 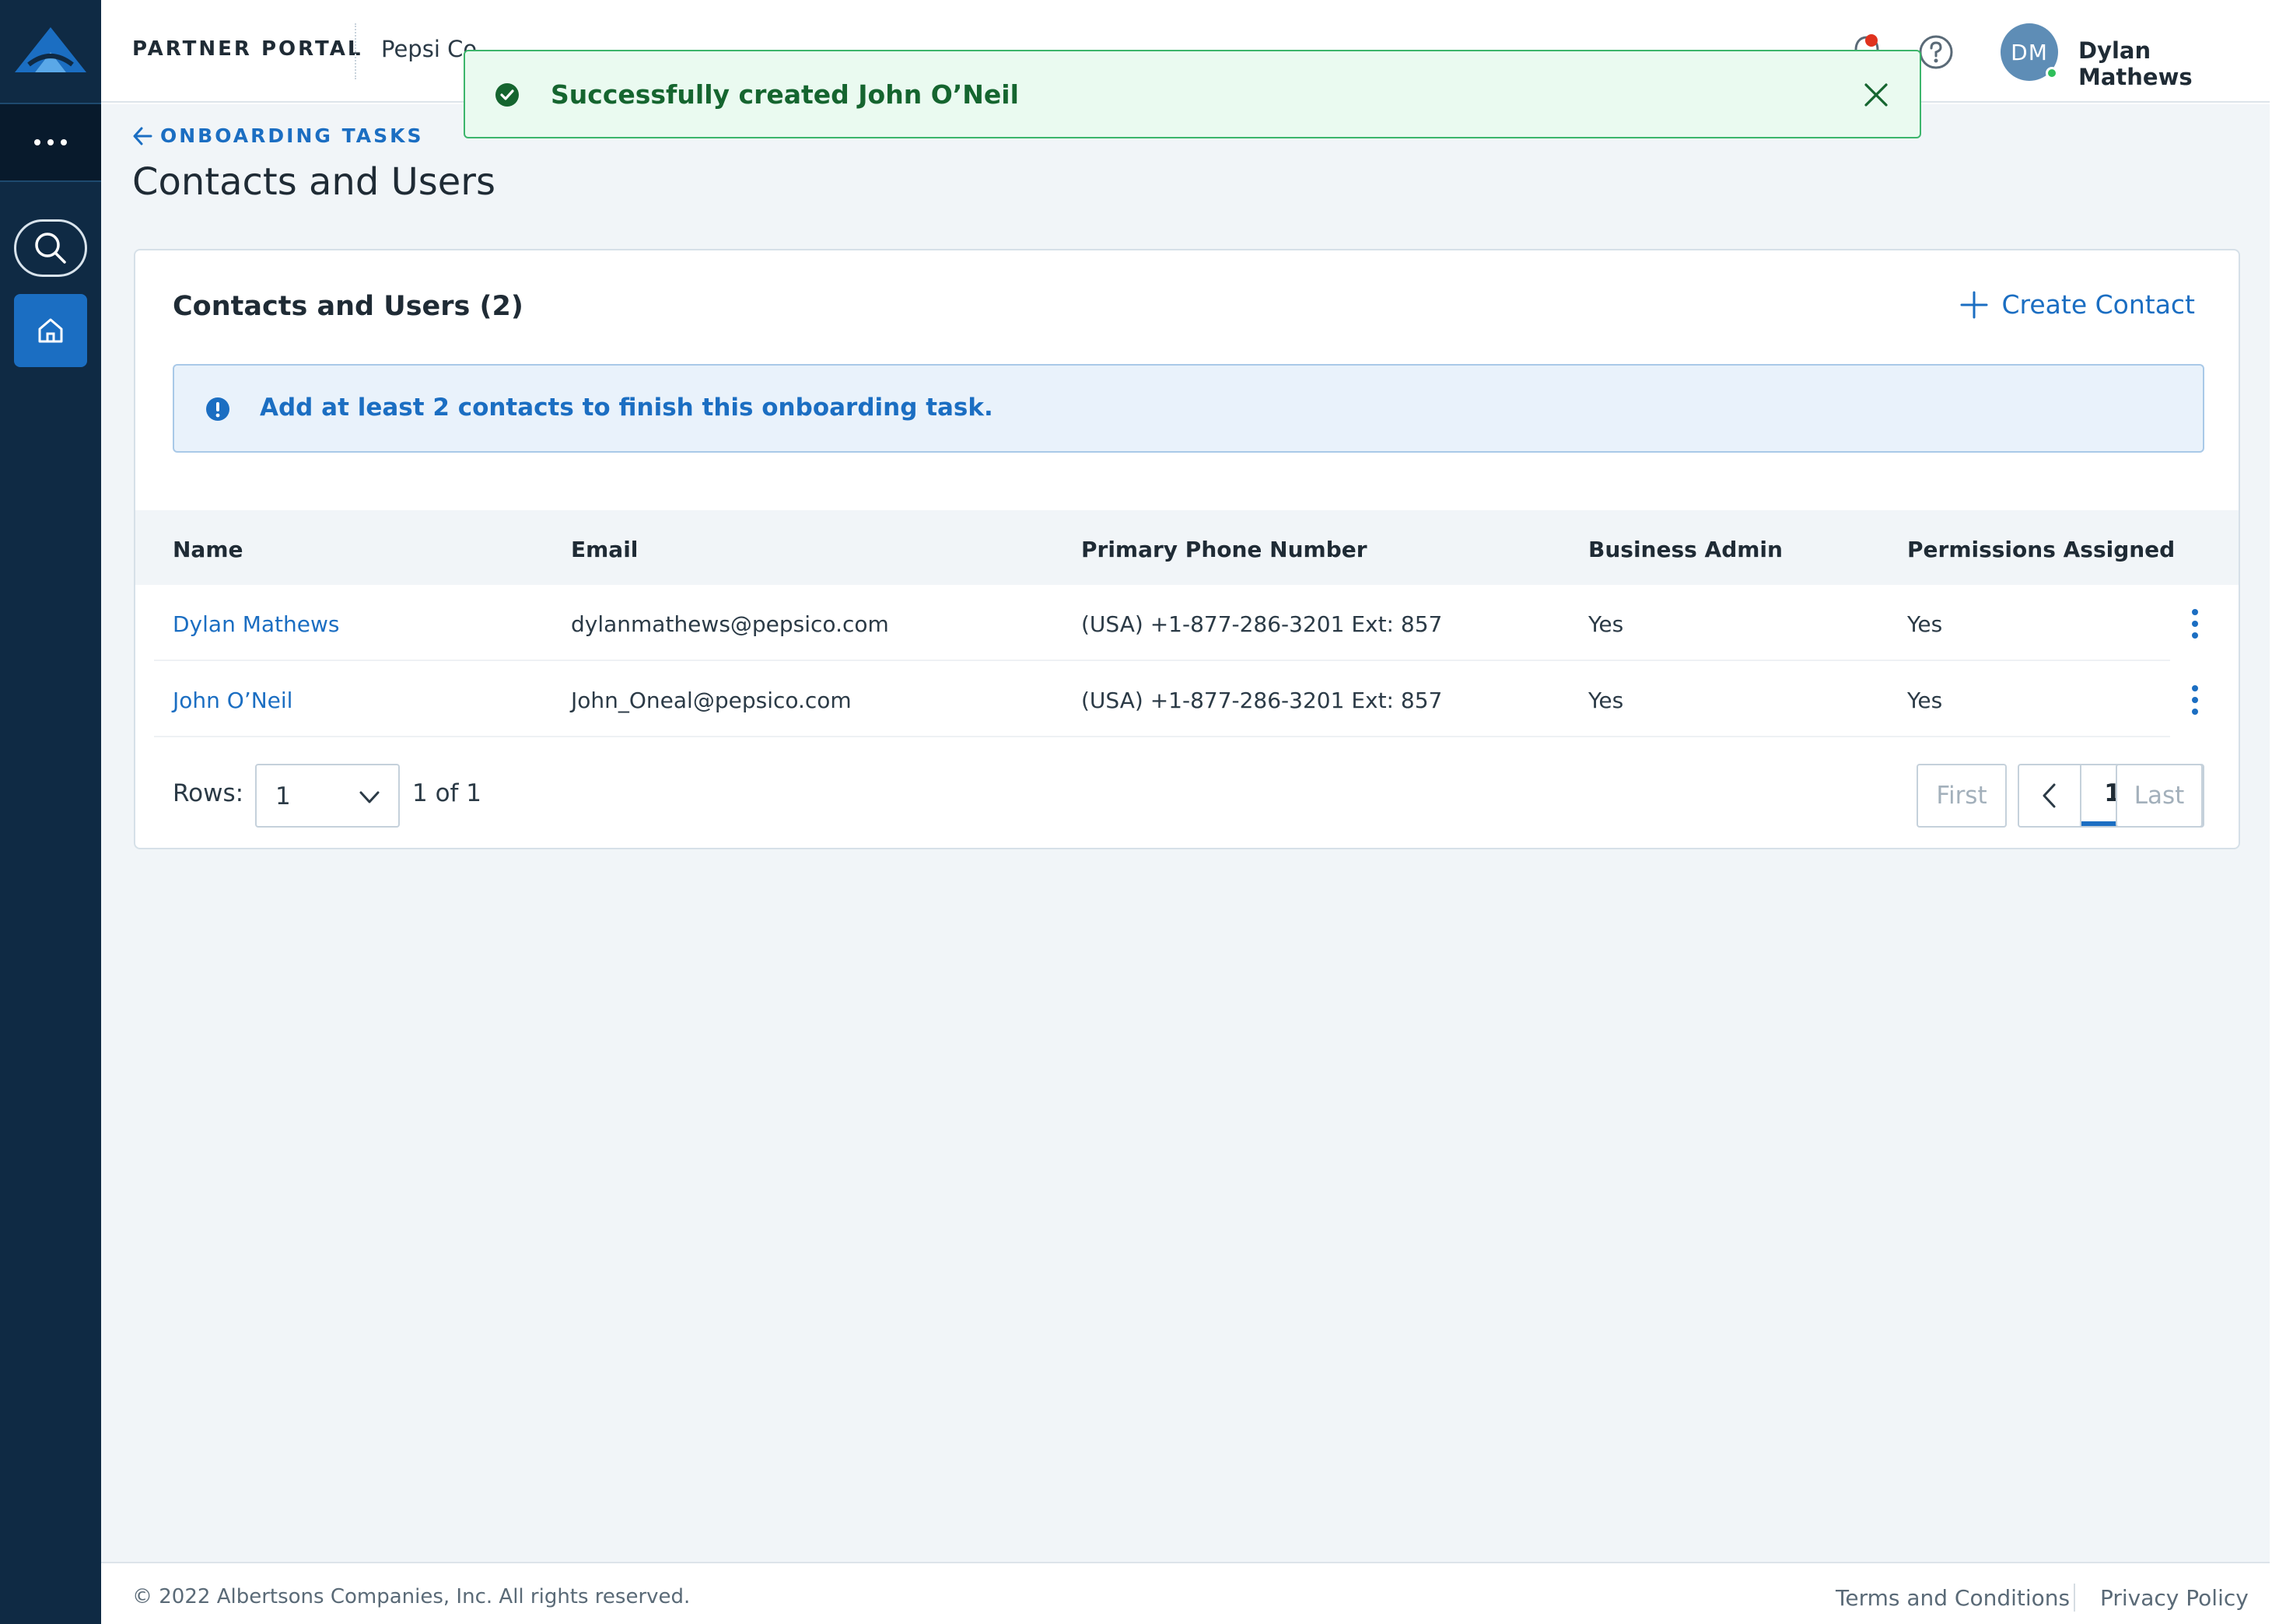 I want to click on rows-per-page-select: 1, so click(x=327, y=796).